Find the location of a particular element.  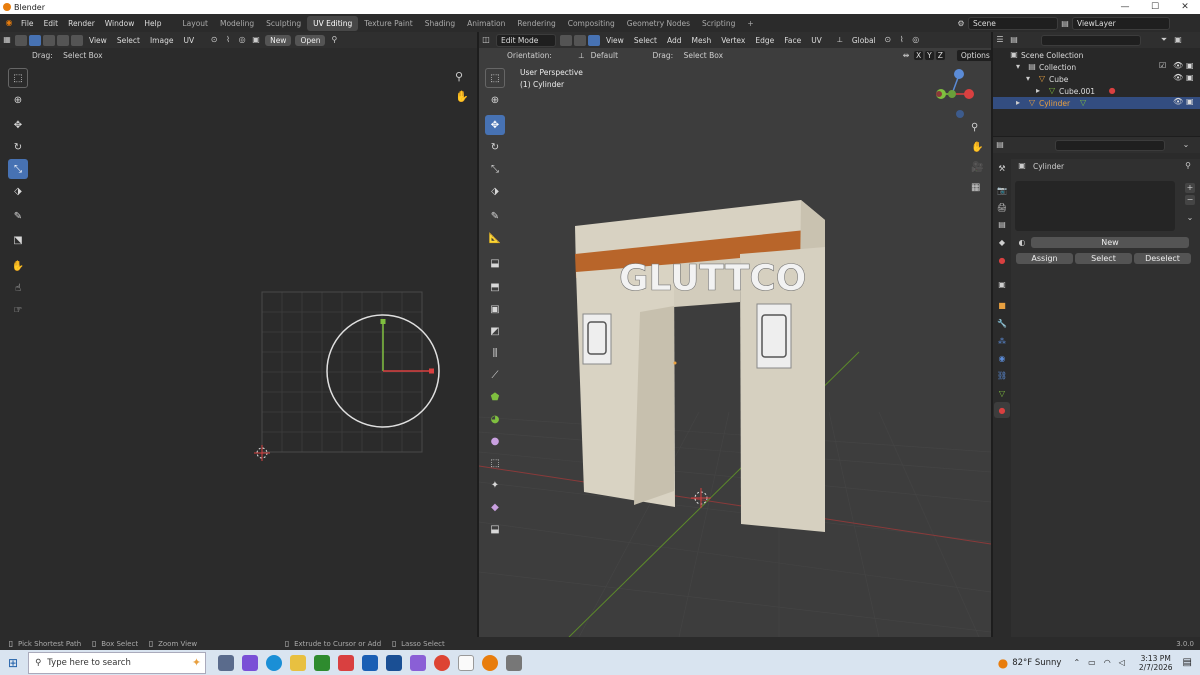

blender-taskbar-icon is located at coordinates (490, 662).